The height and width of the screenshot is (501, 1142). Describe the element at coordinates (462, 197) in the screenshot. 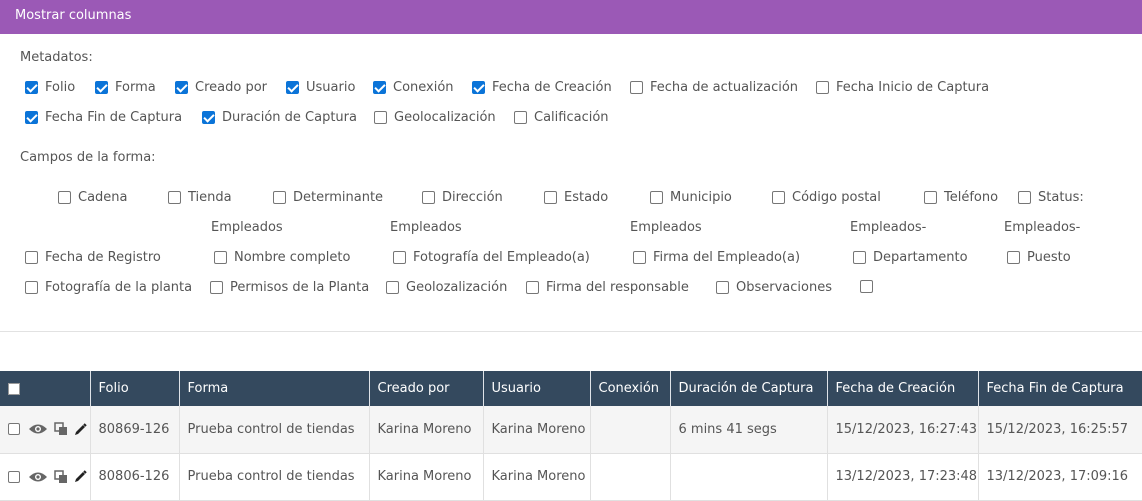

I see `field-toggle-direccion: Dirección` at that location.